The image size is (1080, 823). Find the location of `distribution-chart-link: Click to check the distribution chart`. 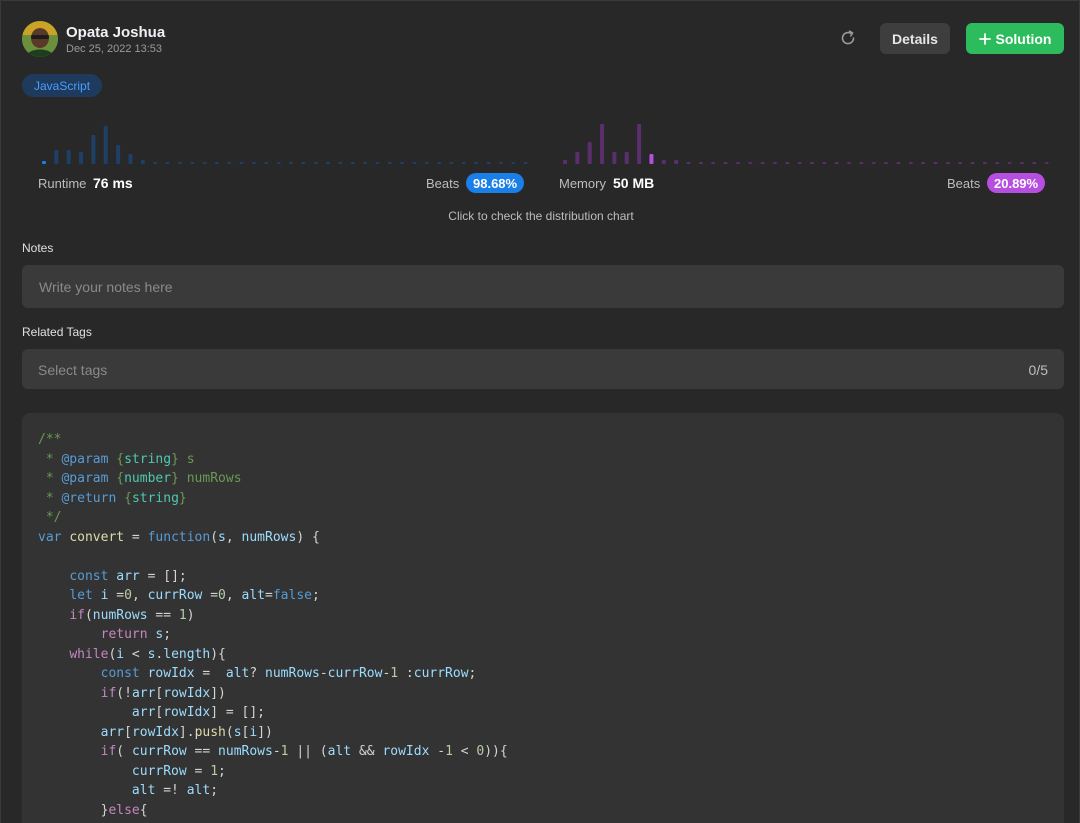

distribution-chart-link: Click to check the distribution chart is located at coordinates (540, 216).